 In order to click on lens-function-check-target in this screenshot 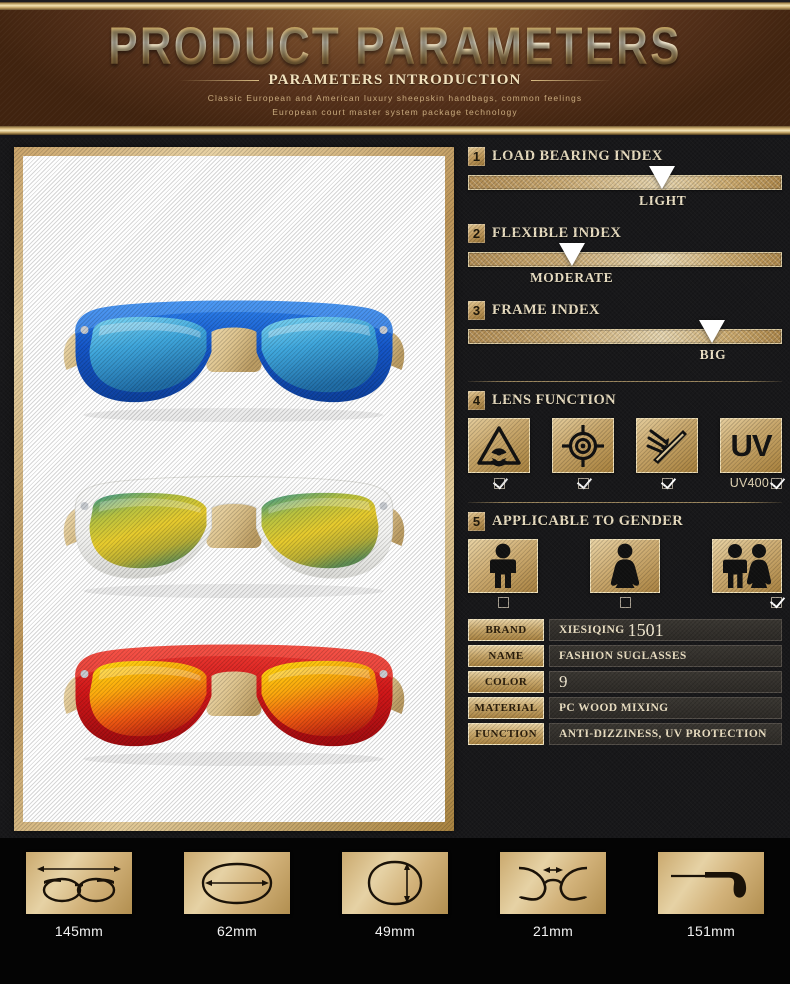, I will do `click(583, 483)`.